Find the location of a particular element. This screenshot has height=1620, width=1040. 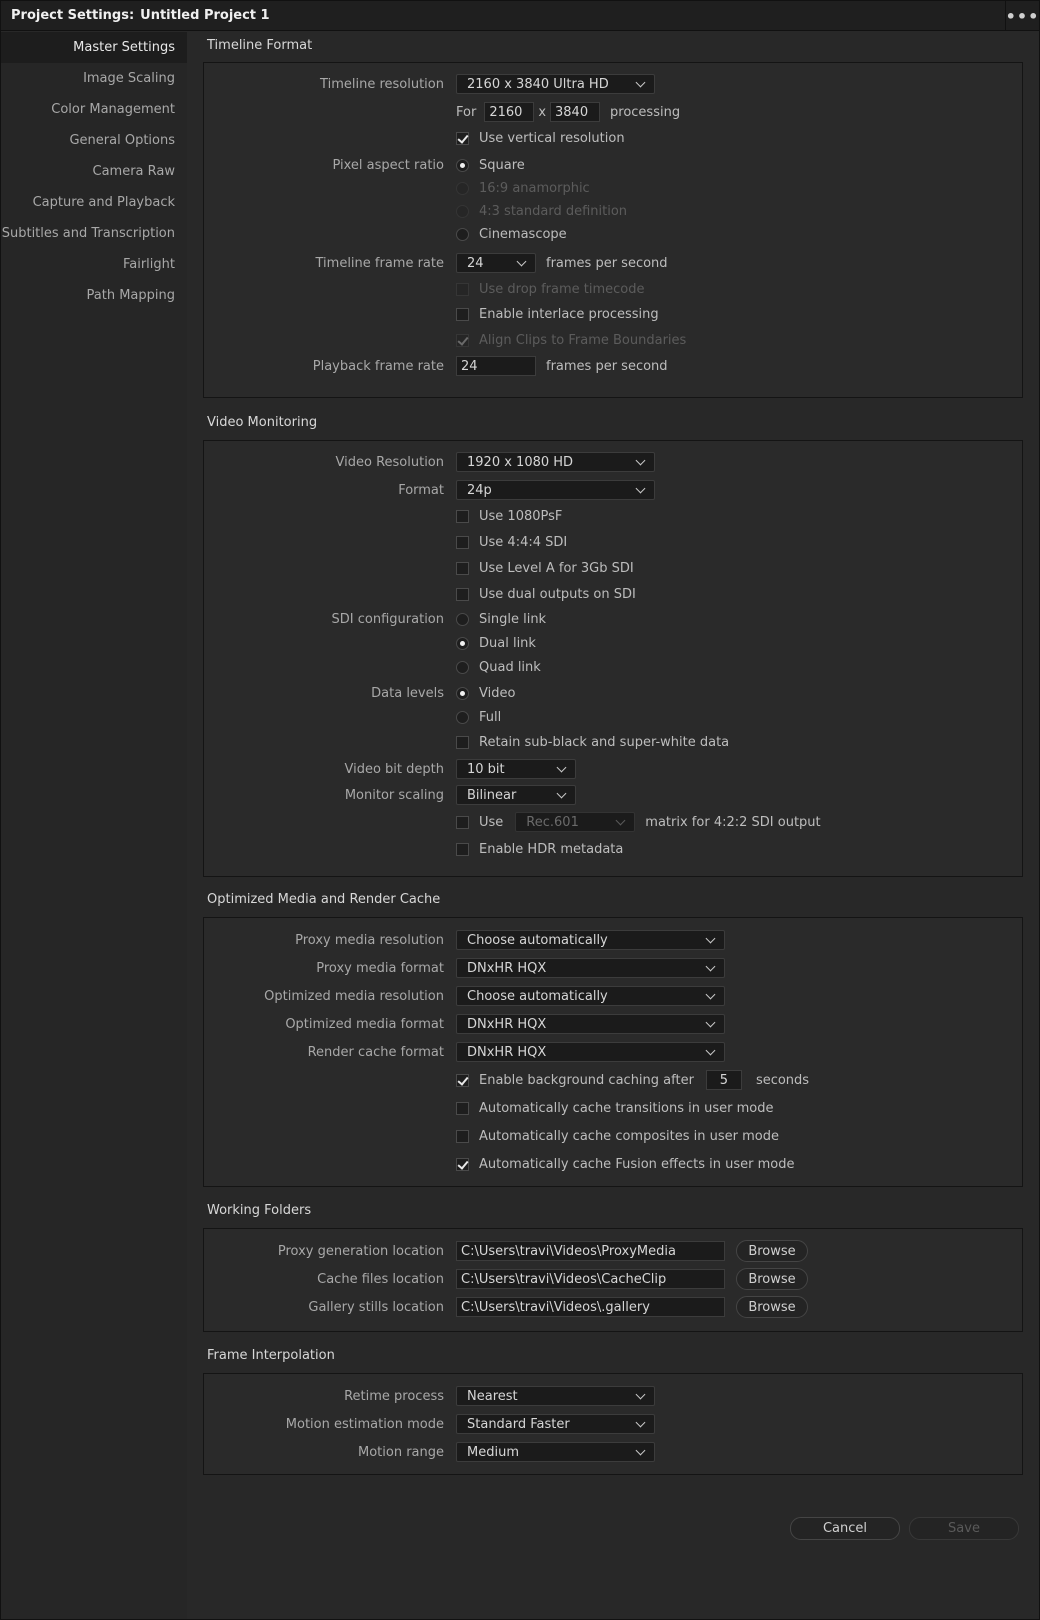

cancel-button: Cancel is located at coordinates (845, 1528).